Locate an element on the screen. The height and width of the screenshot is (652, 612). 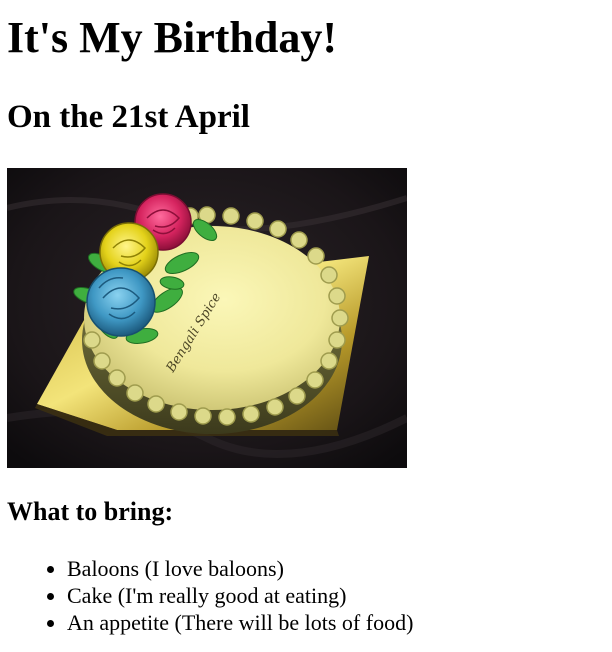
page-title: It's My Birthday! is located at coordinates (172, 37).